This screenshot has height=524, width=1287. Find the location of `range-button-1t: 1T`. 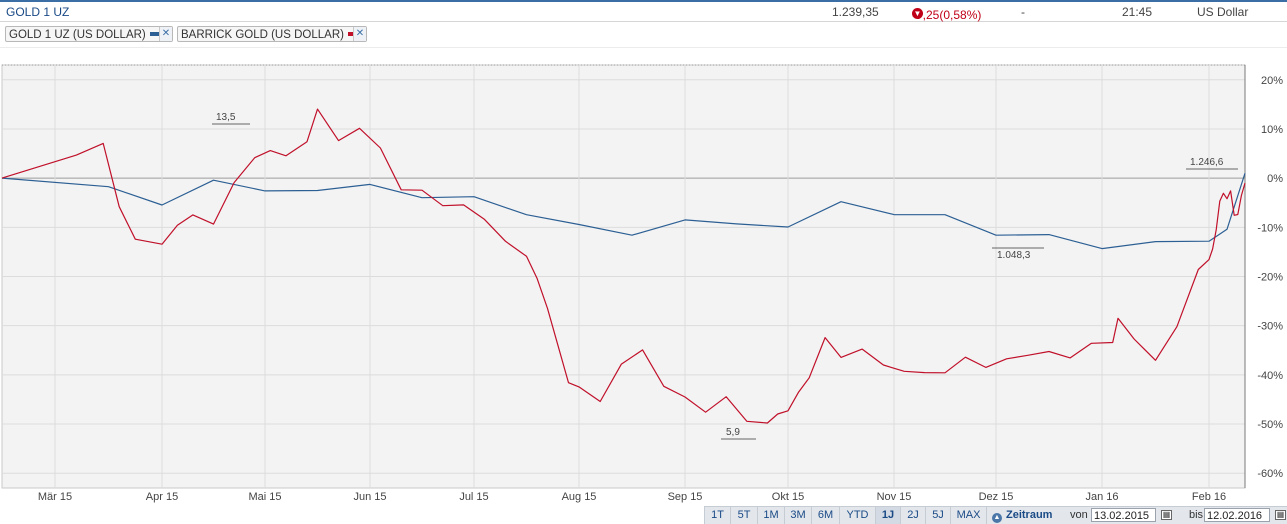

range-button-1t: 1T is located at coordinates (718, 515).